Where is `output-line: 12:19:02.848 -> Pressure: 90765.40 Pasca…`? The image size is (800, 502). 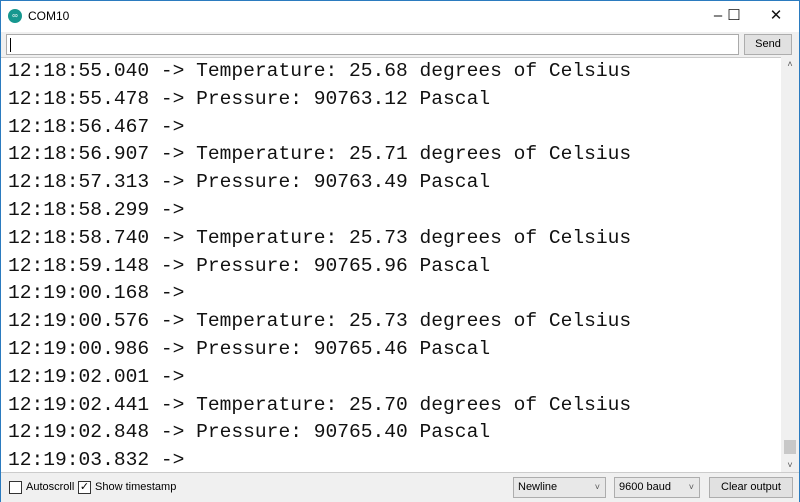
output-line: 12:19:02.848 -> Pressure: 90765.40 Pasca… is located at coordinates (249, 432).